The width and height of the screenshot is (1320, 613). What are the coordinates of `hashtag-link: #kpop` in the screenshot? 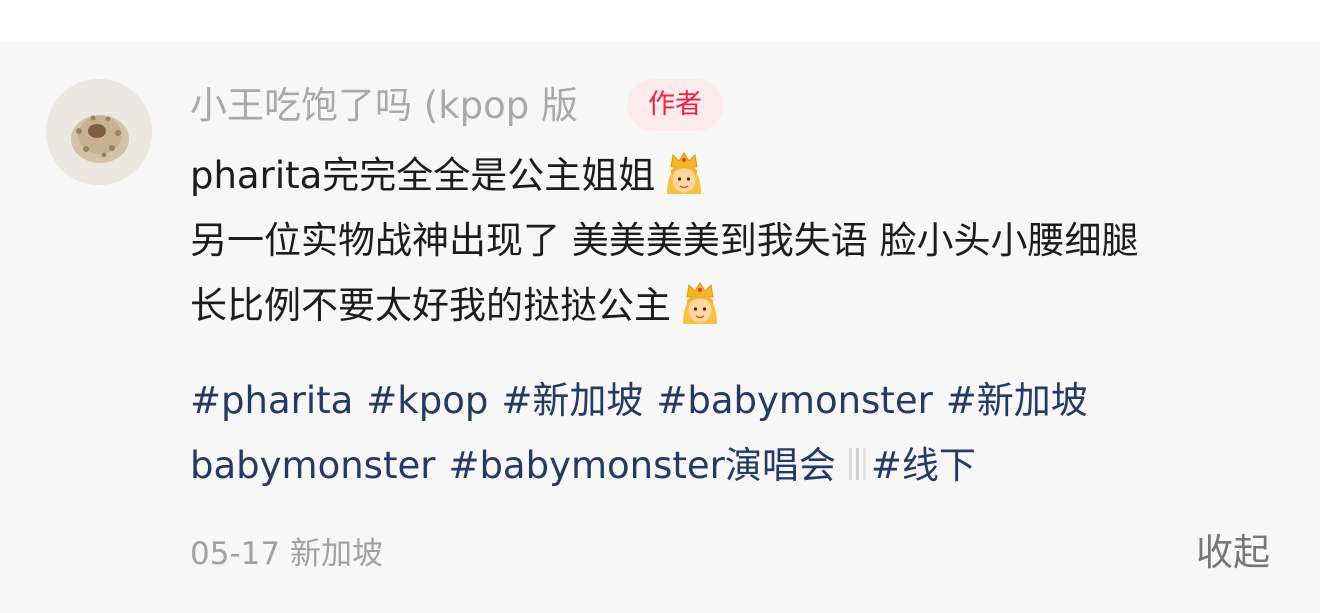 It's located at (427, 400).